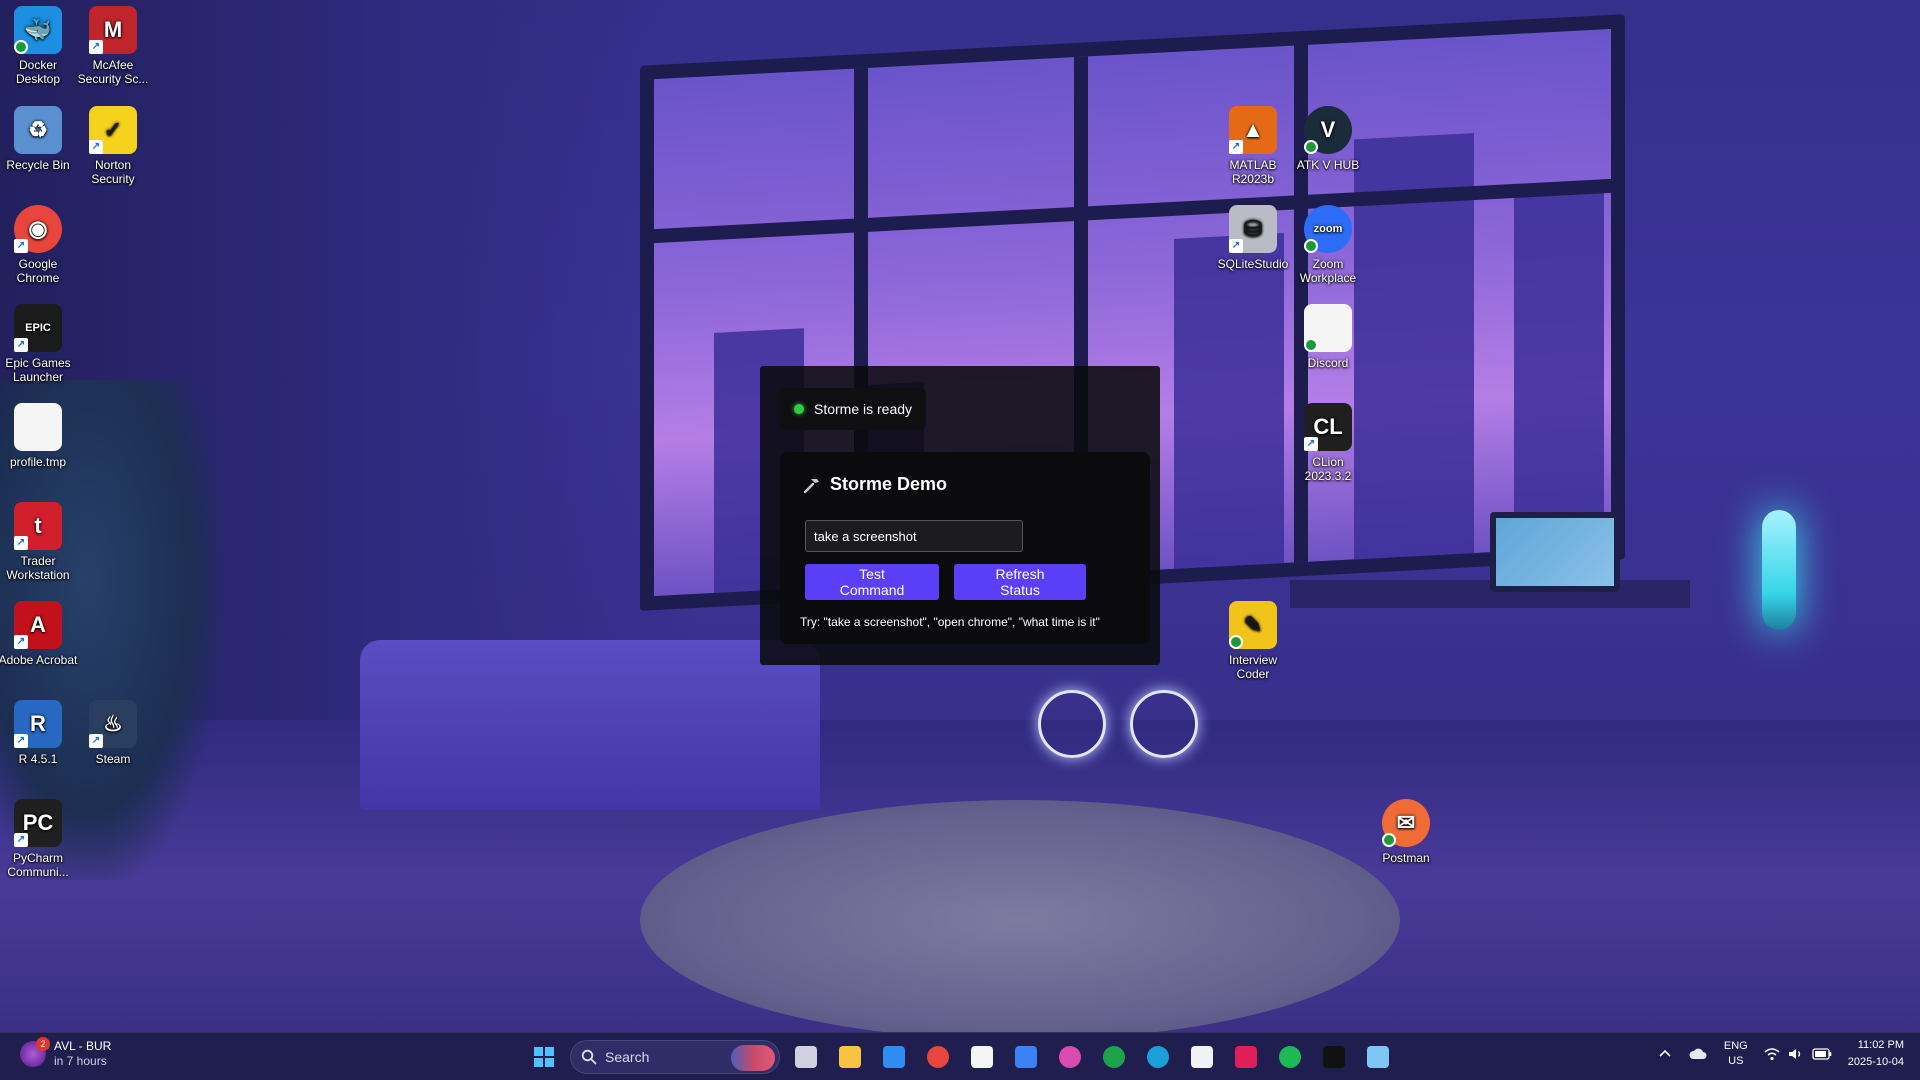 This screenshot has width=1920, height=1080. What do you see at coordinates (590, 725) in the screenshot?
I see `wallpaper-bed` at bounding box center [590, 725].